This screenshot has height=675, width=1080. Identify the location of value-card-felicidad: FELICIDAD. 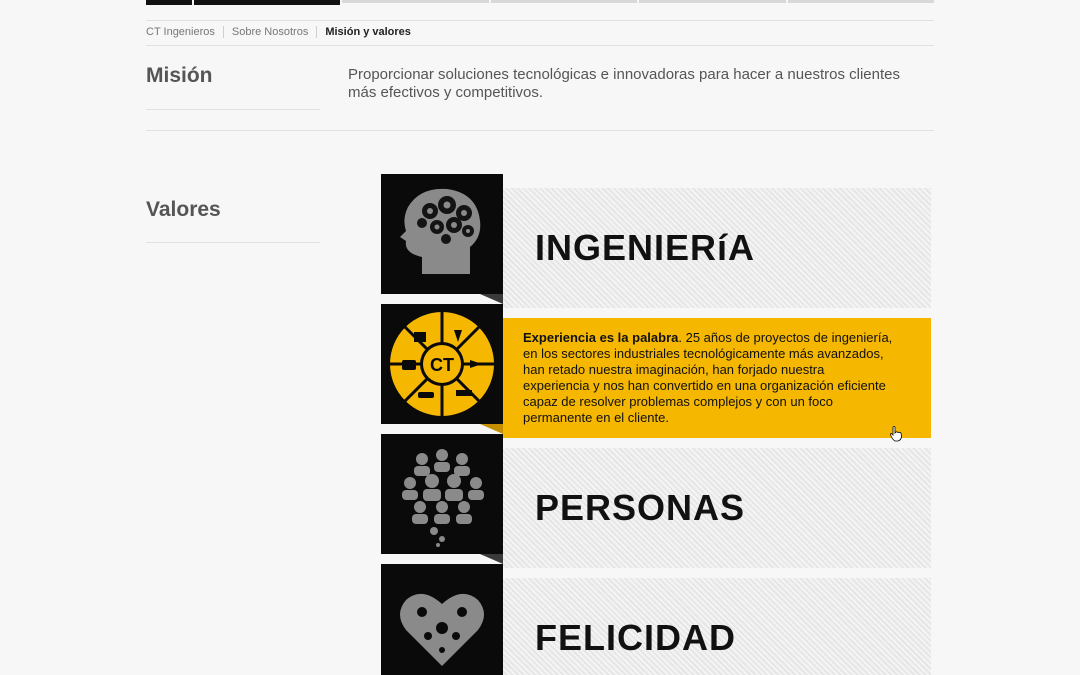
(656, 619).